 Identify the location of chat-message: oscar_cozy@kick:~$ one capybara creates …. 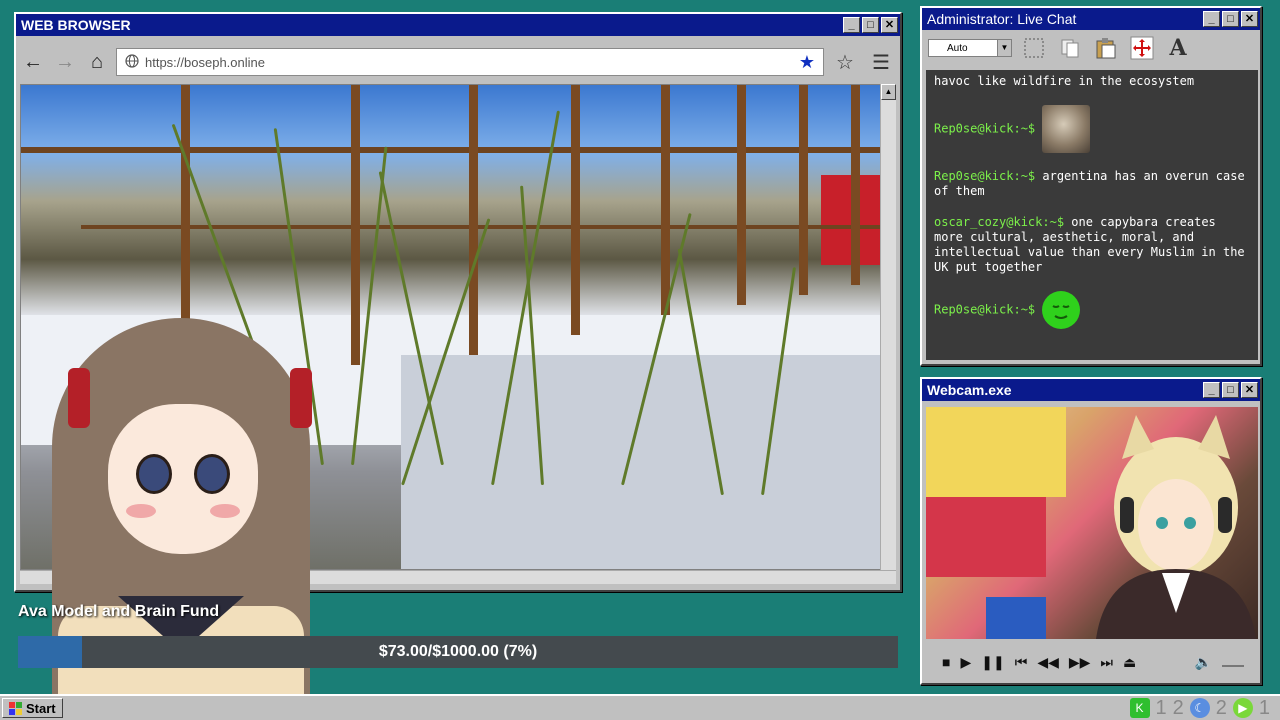
(1092, 245).